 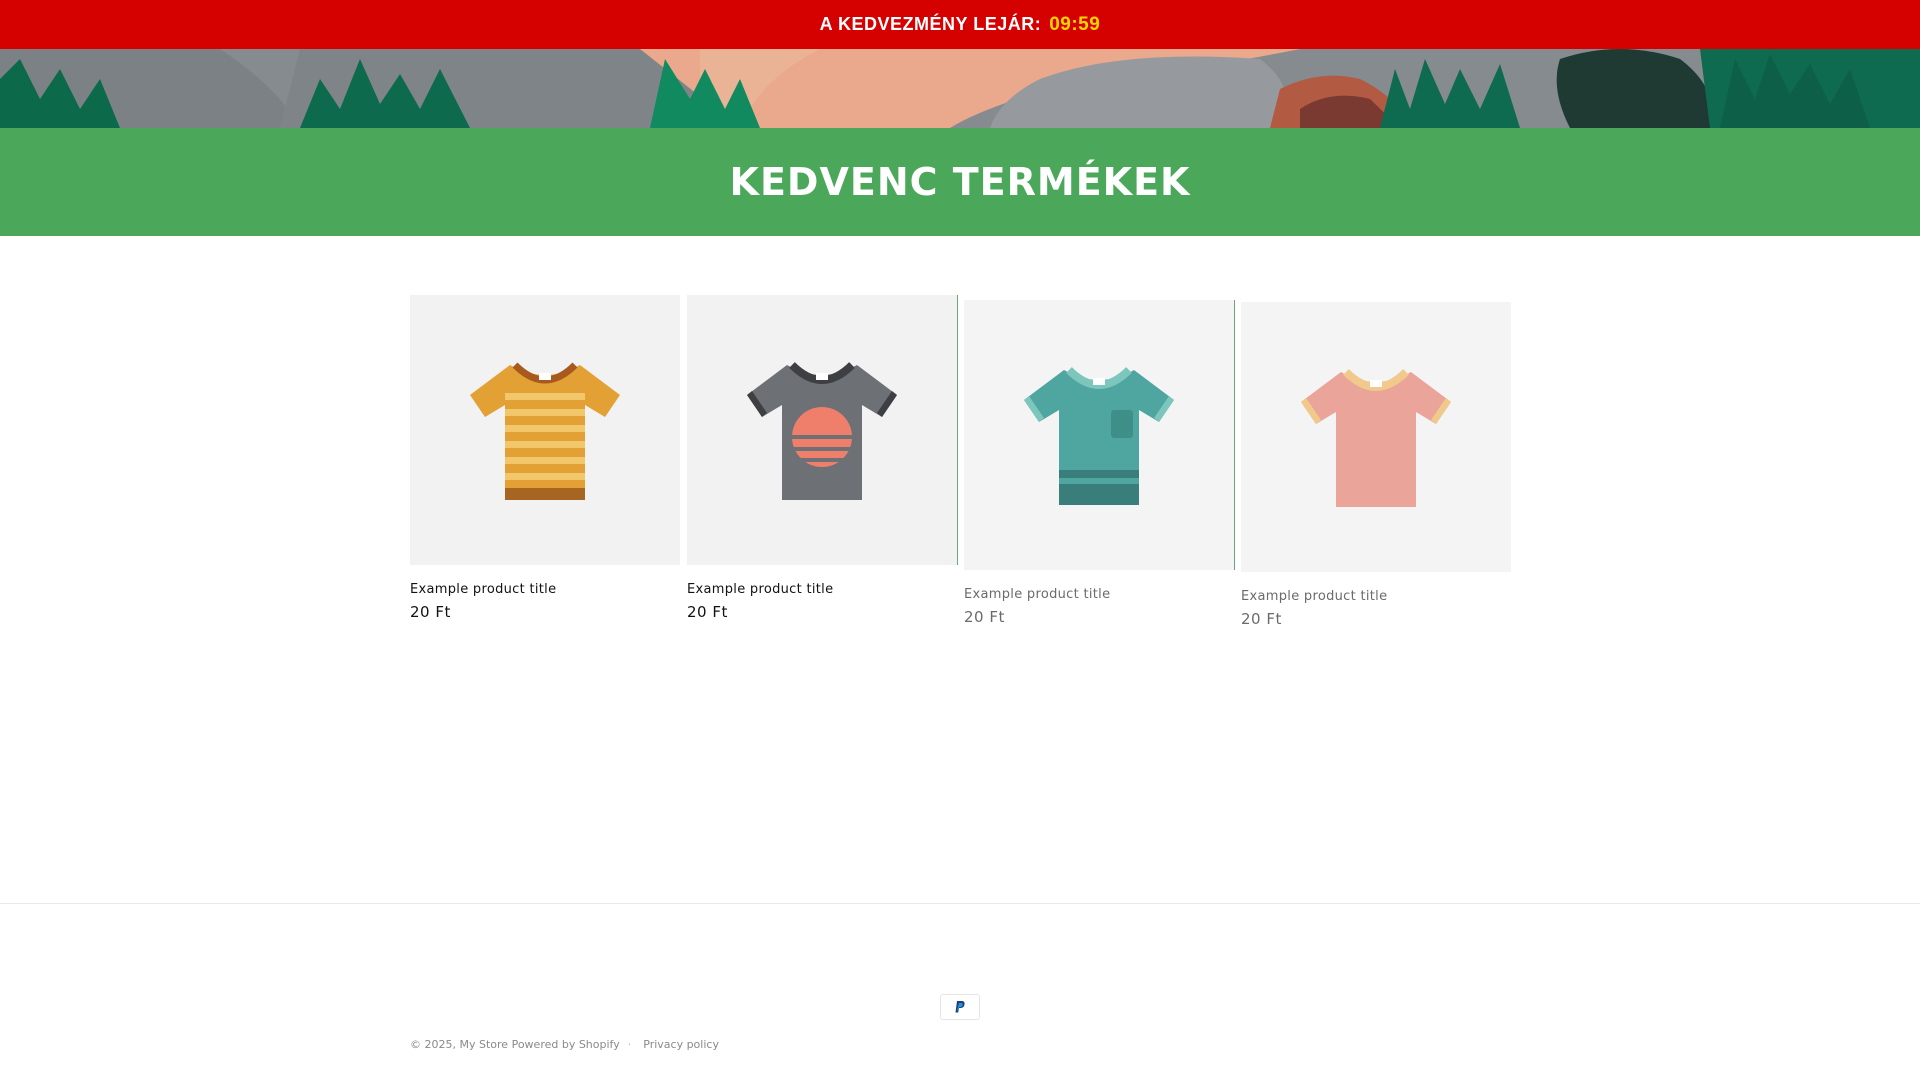 What do you see at coordinates (930, 24) in the screenshot?
I see `announcement-label: A KEDVEZMÉNY LEJÁR:` at bounding box center [930, 24].